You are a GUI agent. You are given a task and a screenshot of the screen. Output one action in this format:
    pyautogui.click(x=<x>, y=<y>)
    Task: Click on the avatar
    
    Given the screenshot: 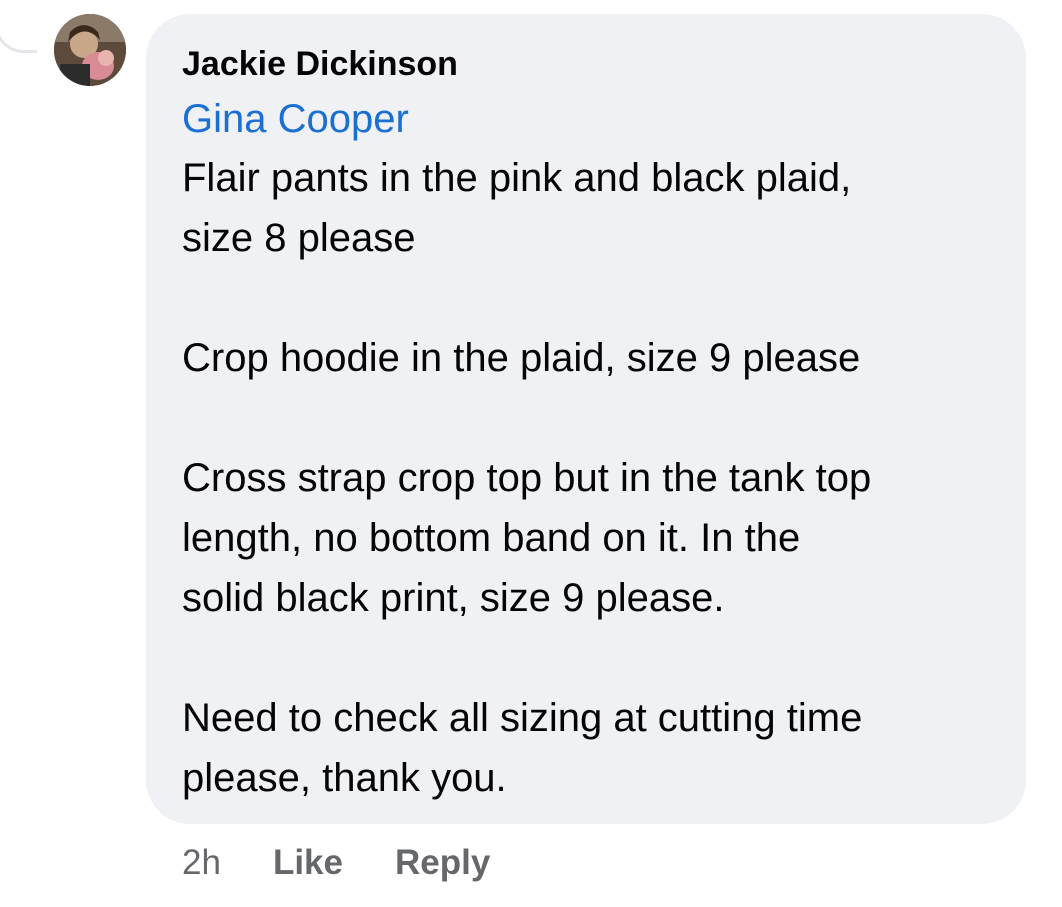 What is the action you would take?
    pyautogui.click(x=90, y=50)
    